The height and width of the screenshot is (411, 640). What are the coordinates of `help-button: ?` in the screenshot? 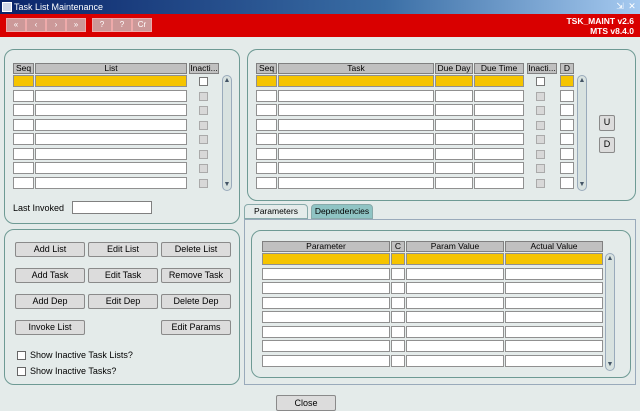 It's located at (102, 25).